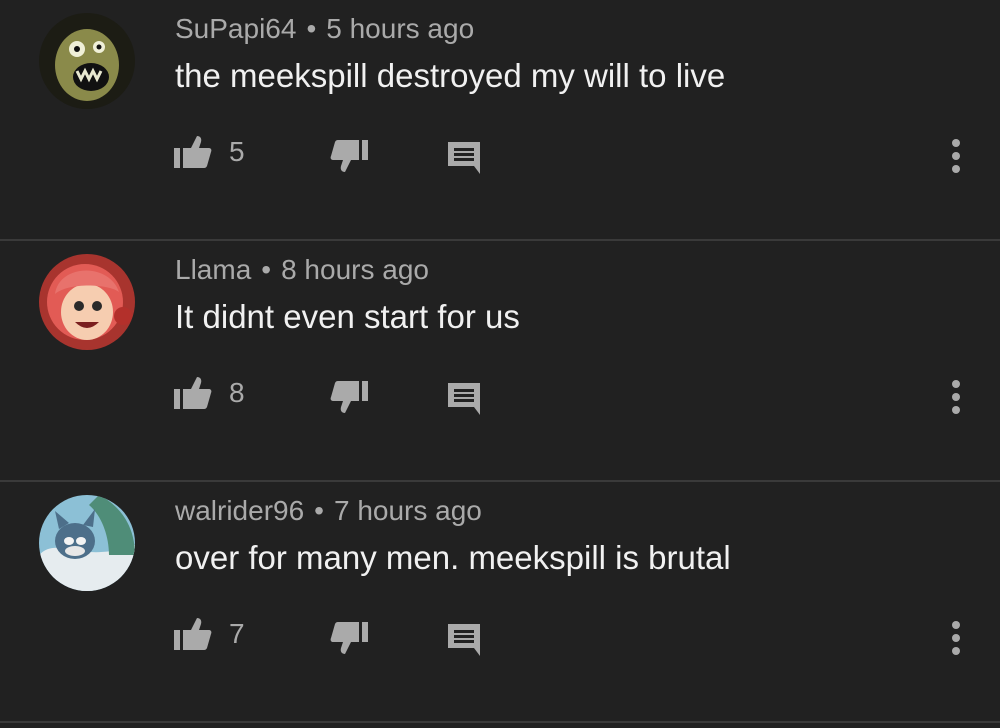 The width and height of the screenshot is (1000, 728). I want to click on comment-meta: walrider96 • 7 hours ago, so click(328, 511).